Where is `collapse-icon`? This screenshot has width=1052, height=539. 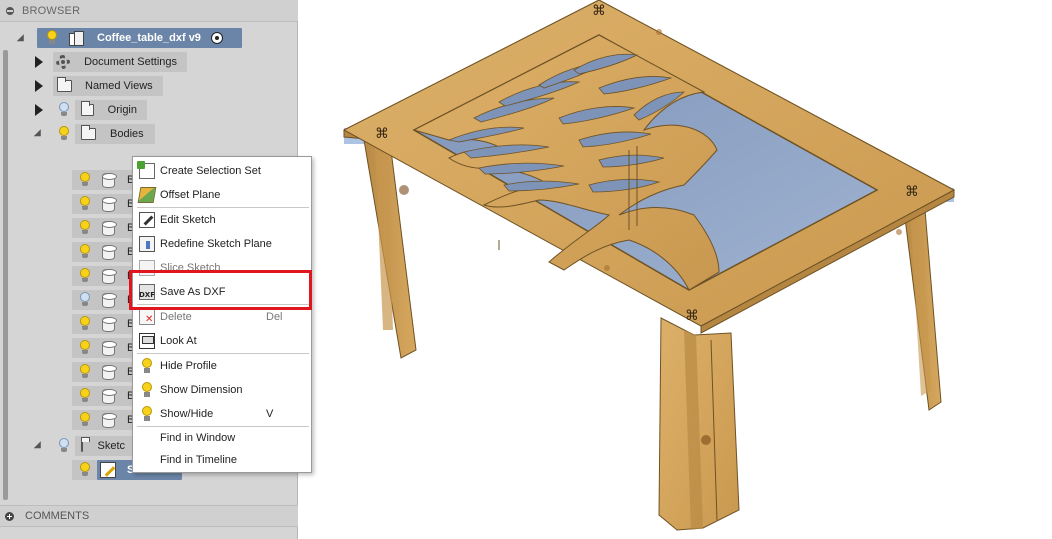
collapse-icon is located at coordinates (10, 10).